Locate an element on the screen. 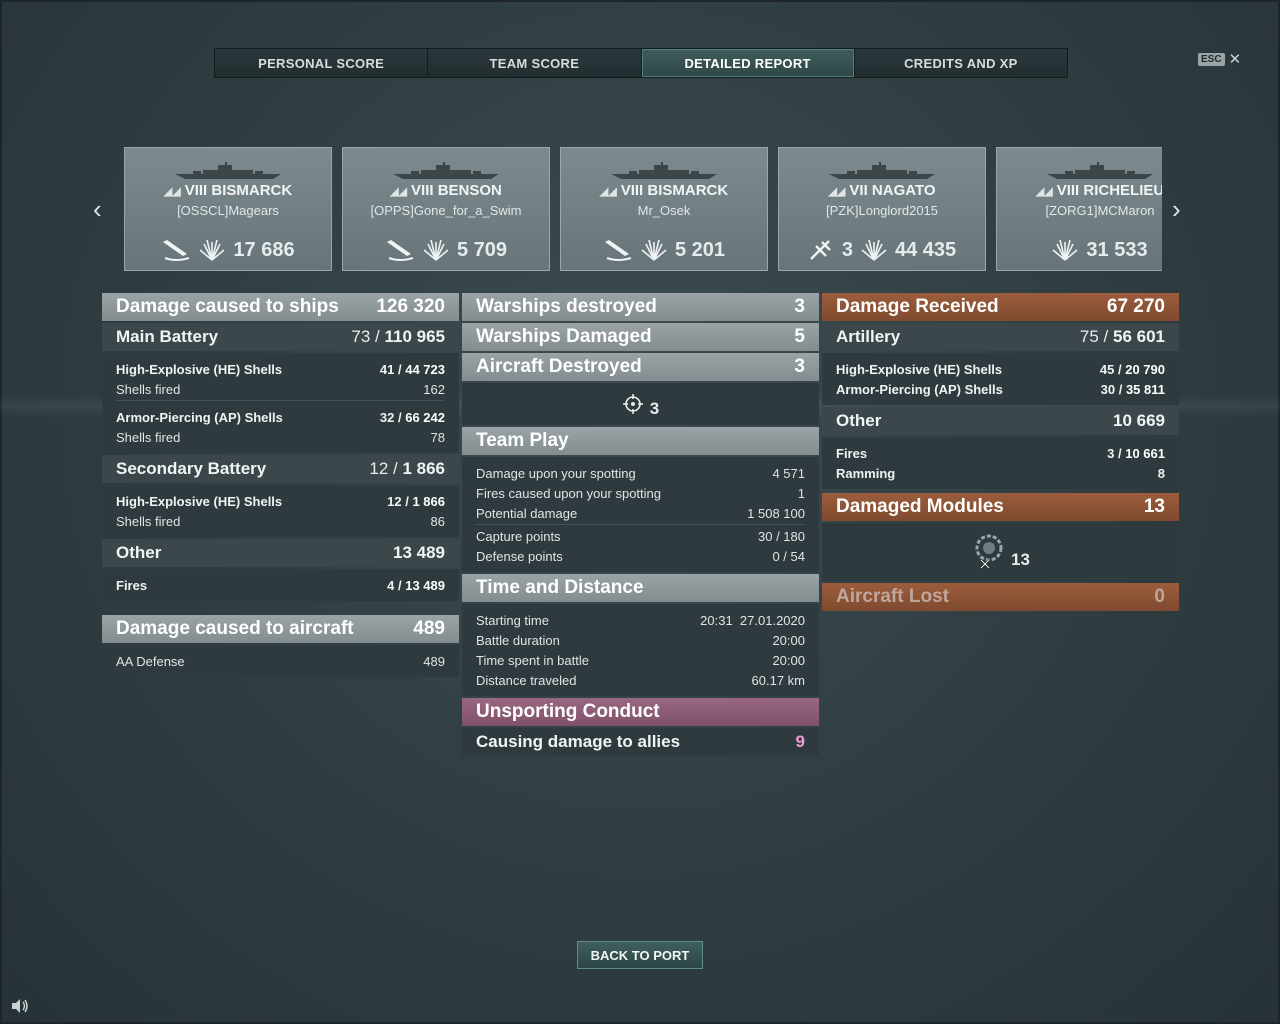  artillery-label: Artillery is located at coordinates (868, 336).